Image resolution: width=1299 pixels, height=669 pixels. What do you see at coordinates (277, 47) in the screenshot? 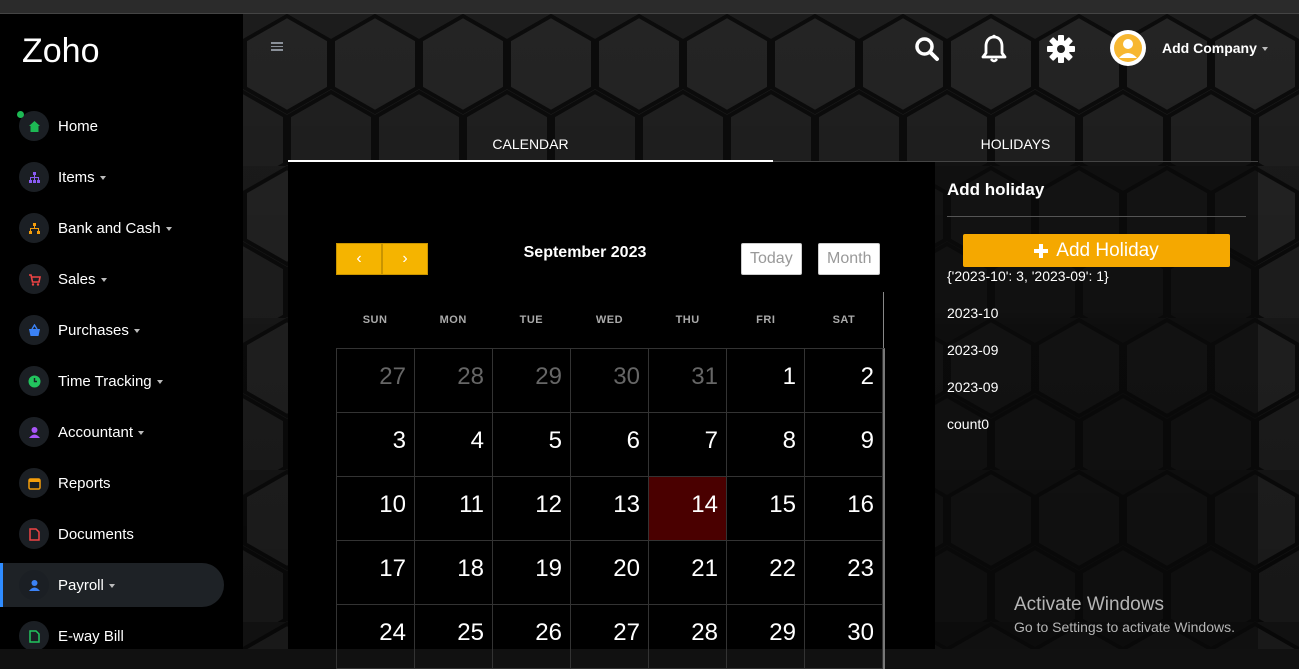
I see `menu-icon` at bounding box center [277, 47].